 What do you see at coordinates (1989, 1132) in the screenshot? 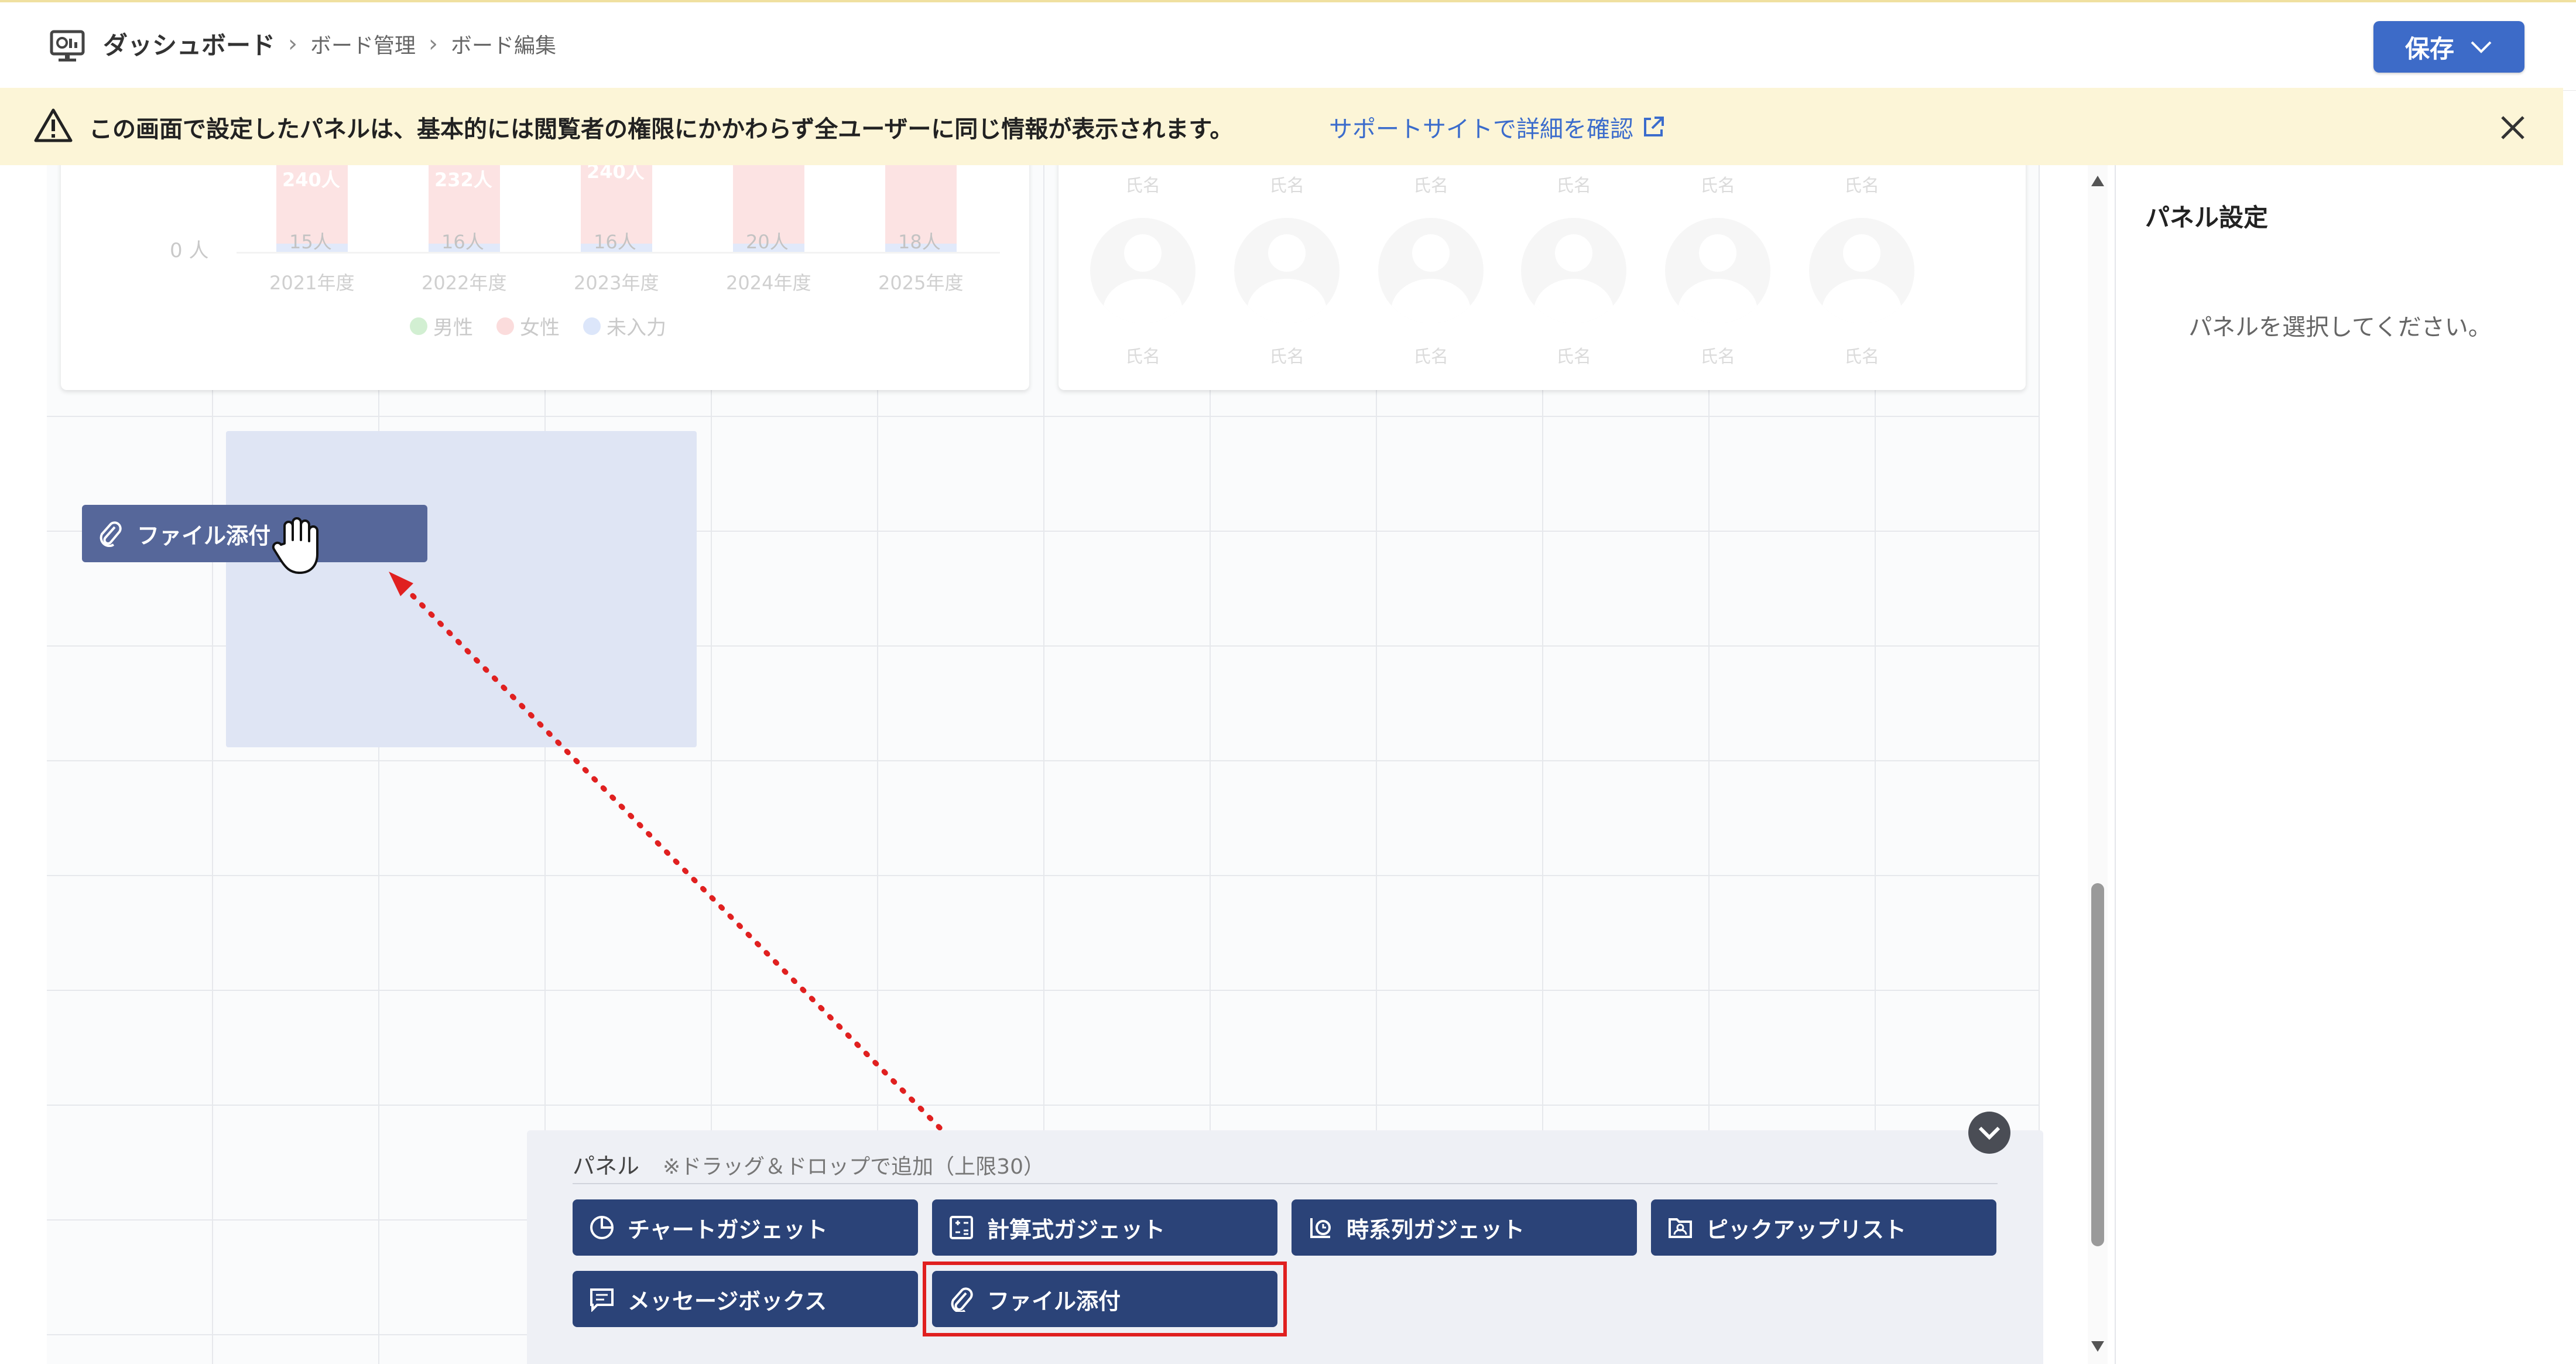
I see `collapse-chevron-icon` at bounding box center [1989, 1132].